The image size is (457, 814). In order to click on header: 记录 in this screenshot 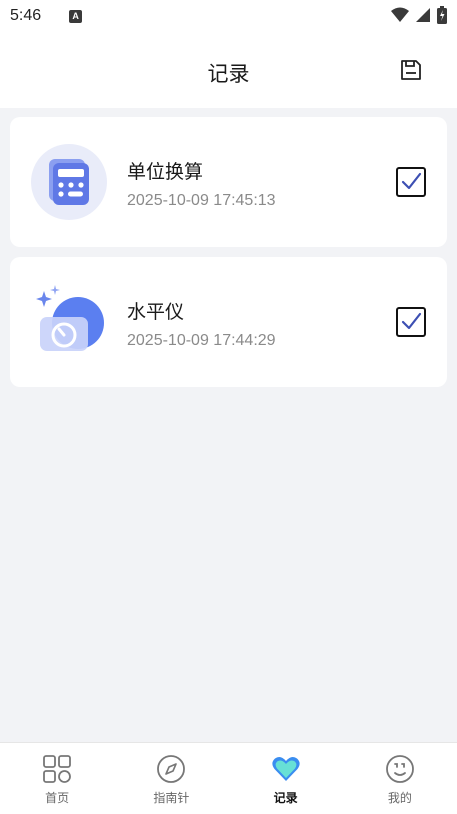, I will do `click(228, 70)`.